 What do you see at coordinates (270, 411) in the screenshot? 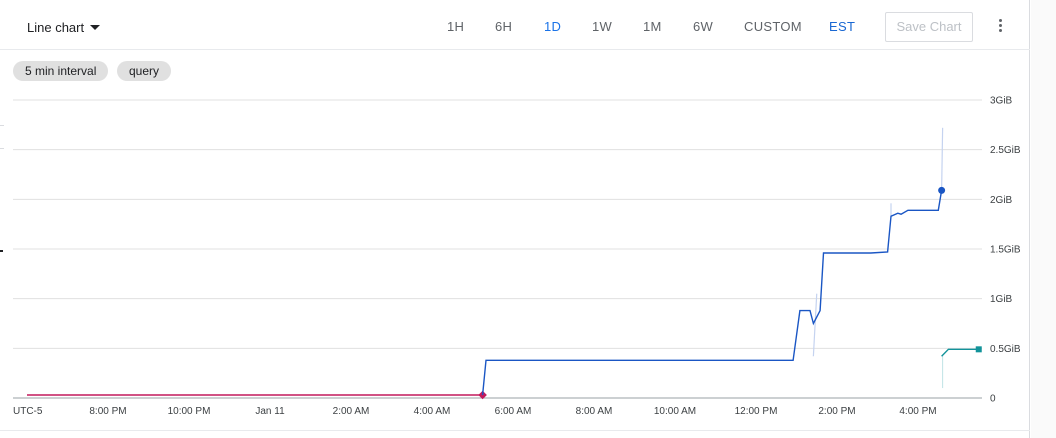
I see `x-tick-label: Jan 11` at bounding box center [270, 411].